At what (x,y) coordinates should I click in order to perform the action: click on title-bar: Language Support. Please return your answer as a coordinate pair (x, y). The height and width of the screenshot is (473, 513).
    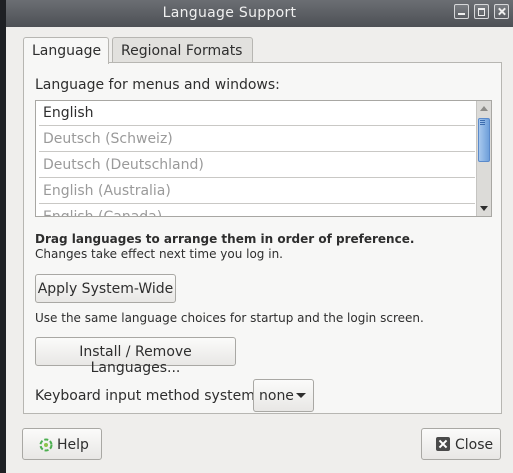
    Looking at the image, I should click on (259, 13).